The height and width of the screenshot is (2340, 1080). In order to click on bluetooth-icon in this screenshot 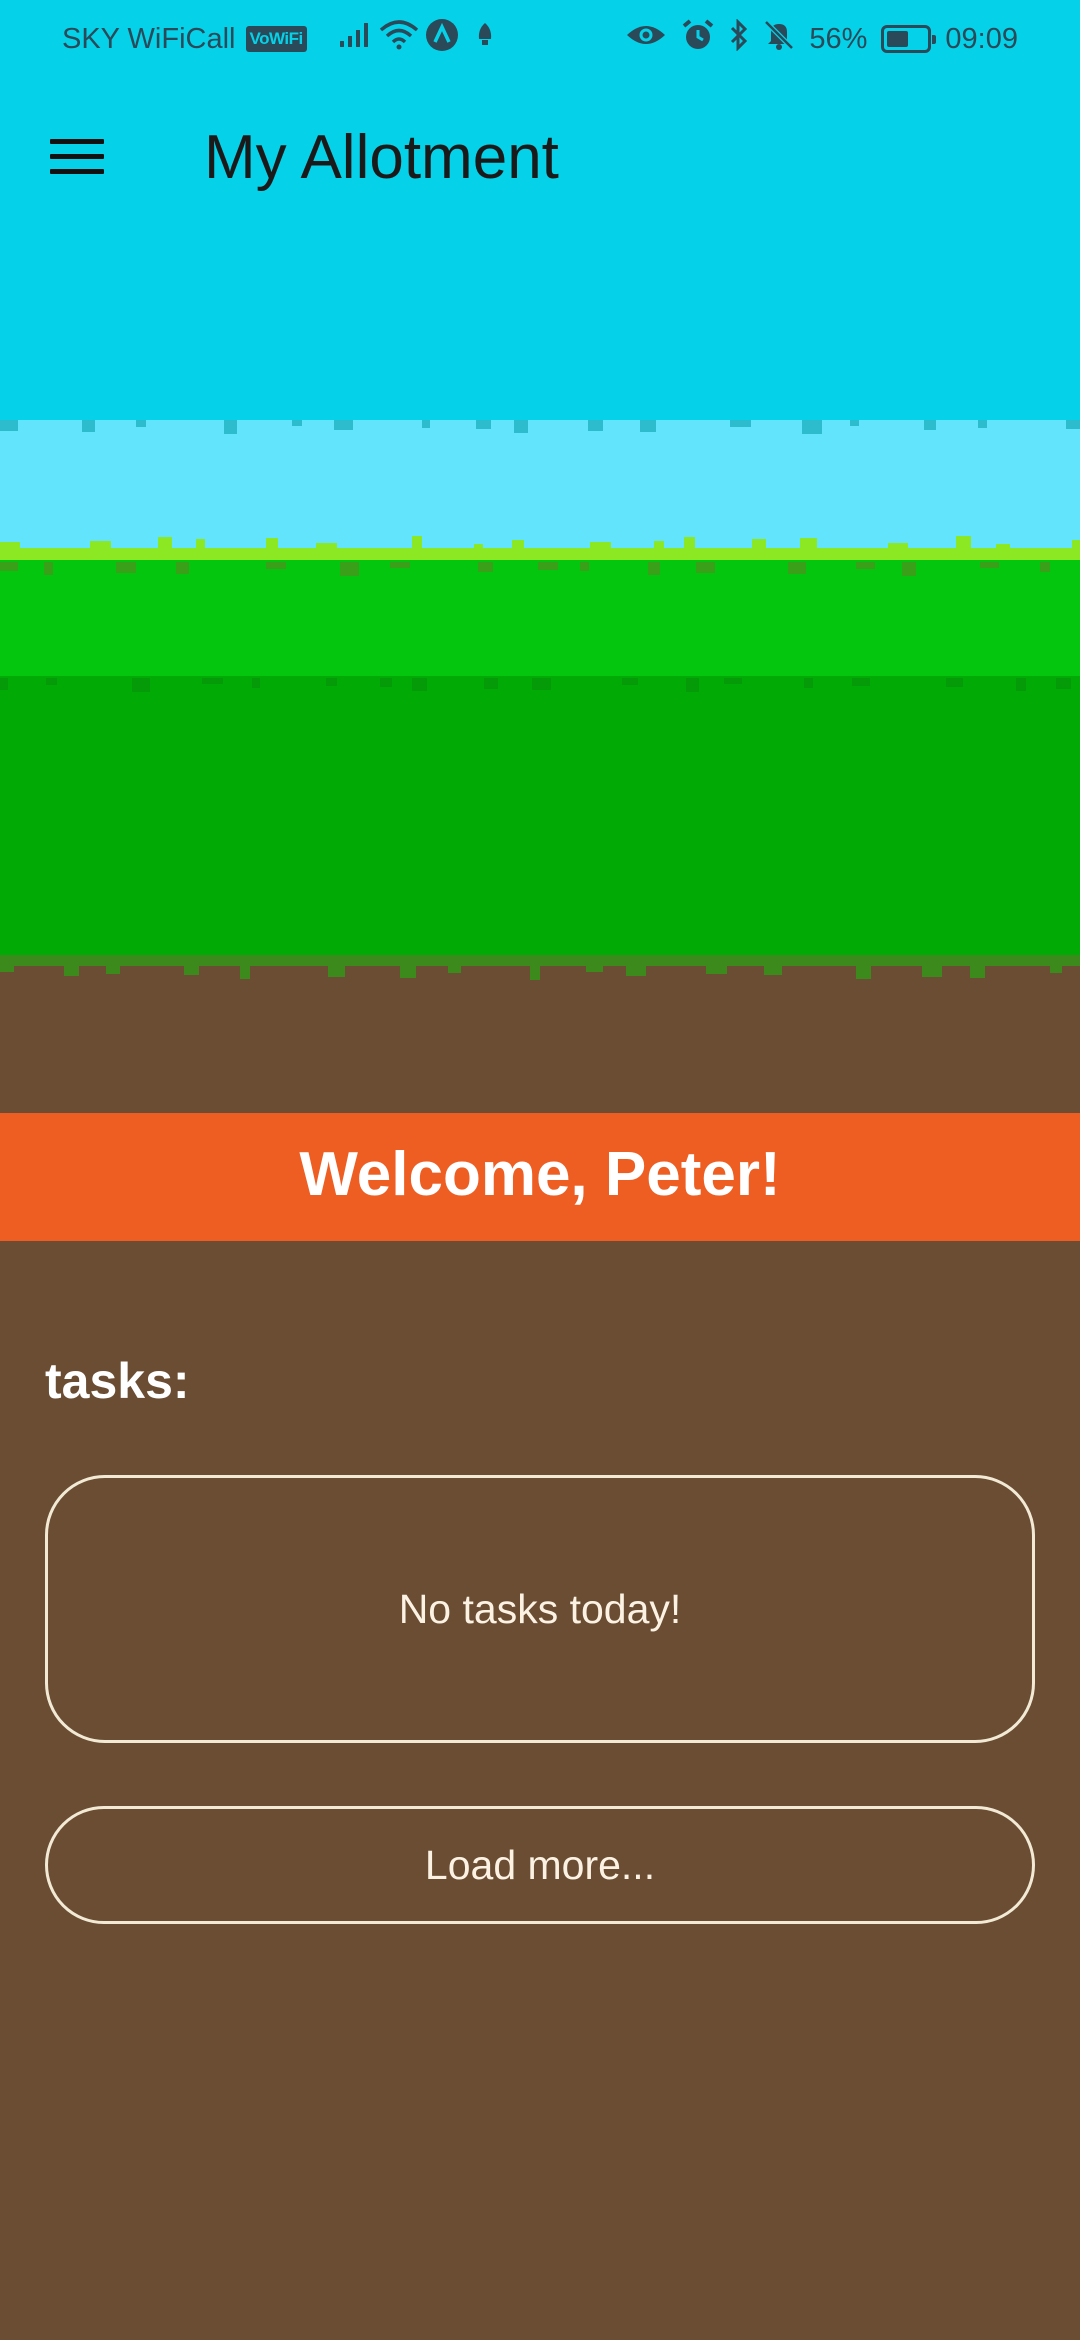, I will do `click(739, 38)`.